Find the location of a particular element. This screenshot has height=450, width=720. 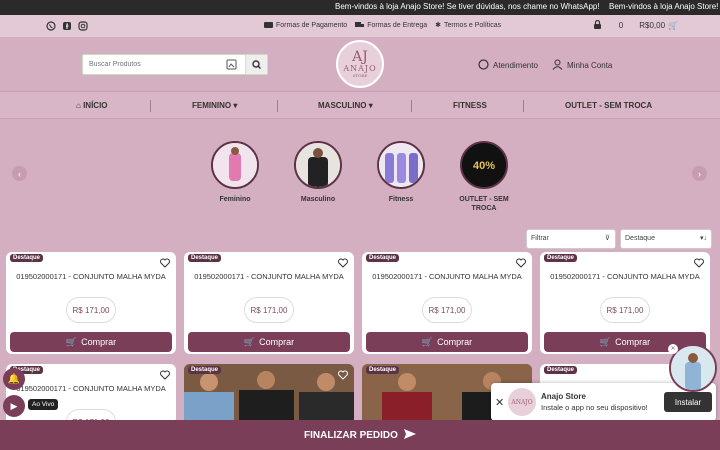

category-label: Masculino is located at coordinates (318, 199).